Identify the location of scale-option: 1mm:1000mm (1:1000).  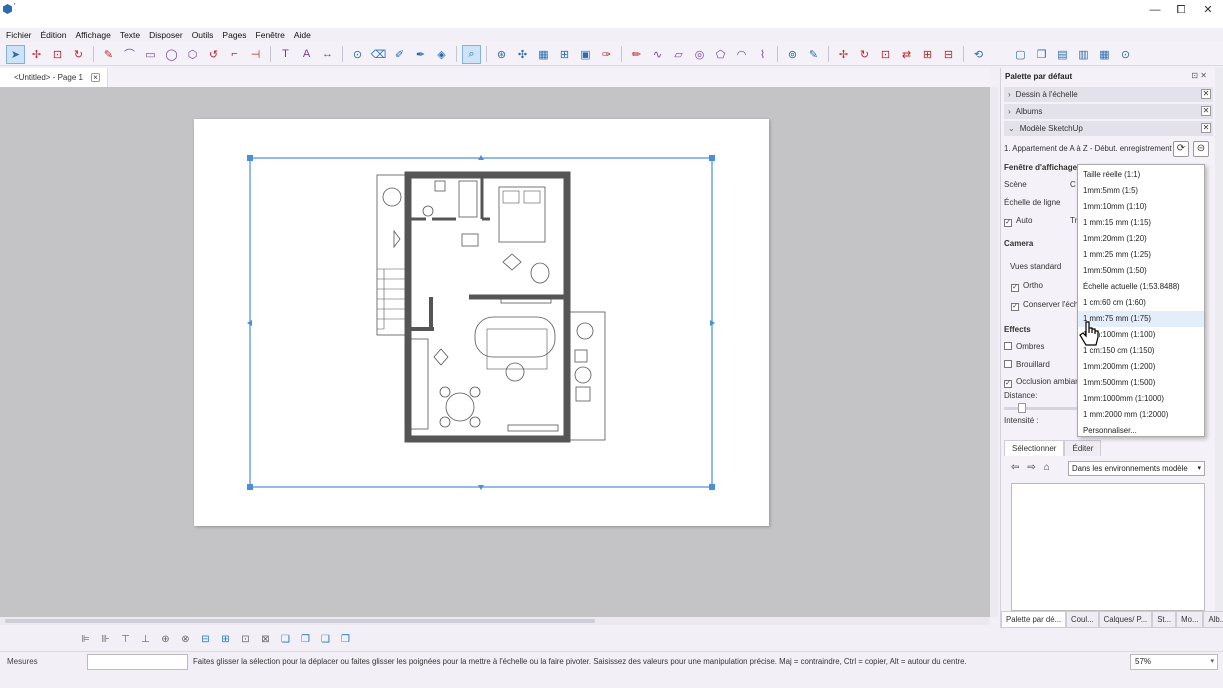
(1141, 399).